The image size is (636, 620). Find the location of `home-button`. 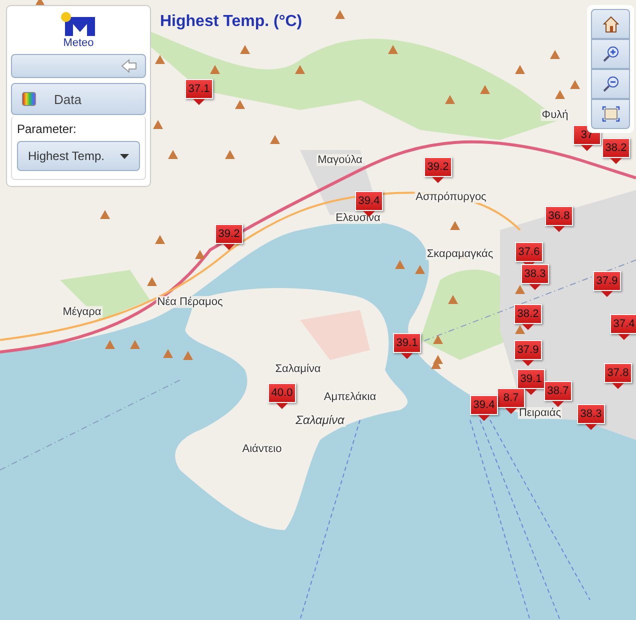

home-button is located at coordinates (610, 24).